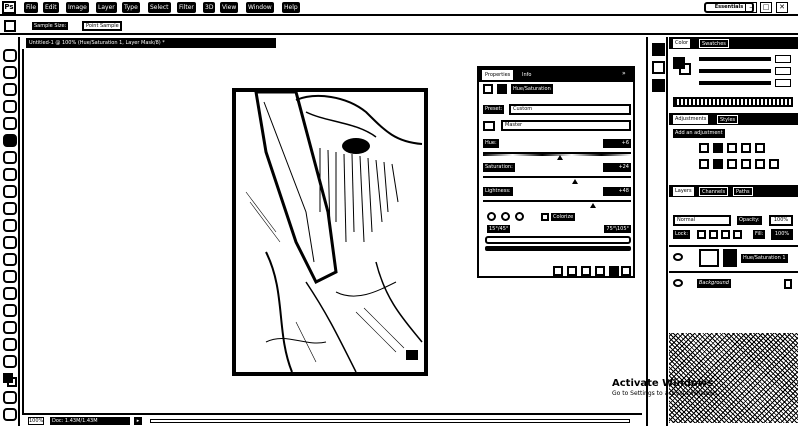 This screenshot has height=426, width=798. I want to click on preset-select: Custom, so click(570, 109).